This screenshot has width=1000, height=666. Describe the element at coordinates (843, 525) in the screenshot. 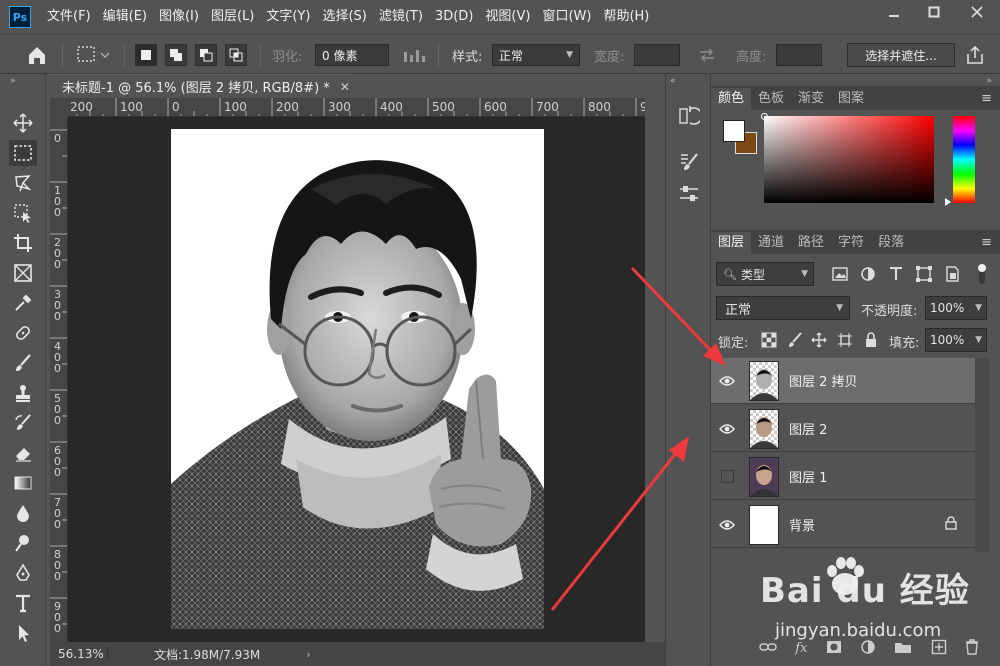

I see `layer-row-background: 背景` at that location.